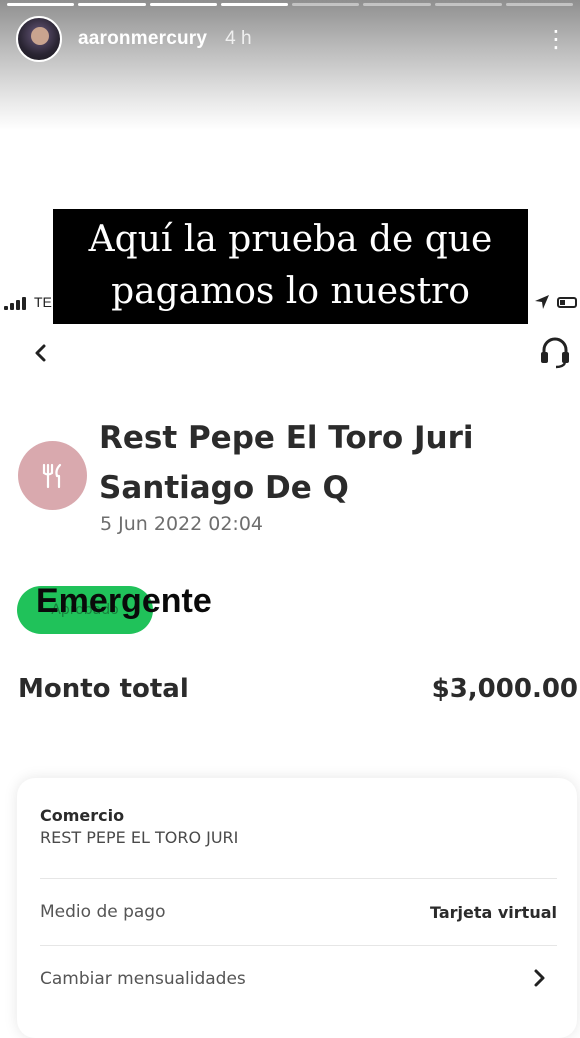  What do you see at coordinates (143, 979) in the screenshot?
I see `cambiar-mensualidades-row: Cambiar mensualidades` at bounding box center [143, 979].